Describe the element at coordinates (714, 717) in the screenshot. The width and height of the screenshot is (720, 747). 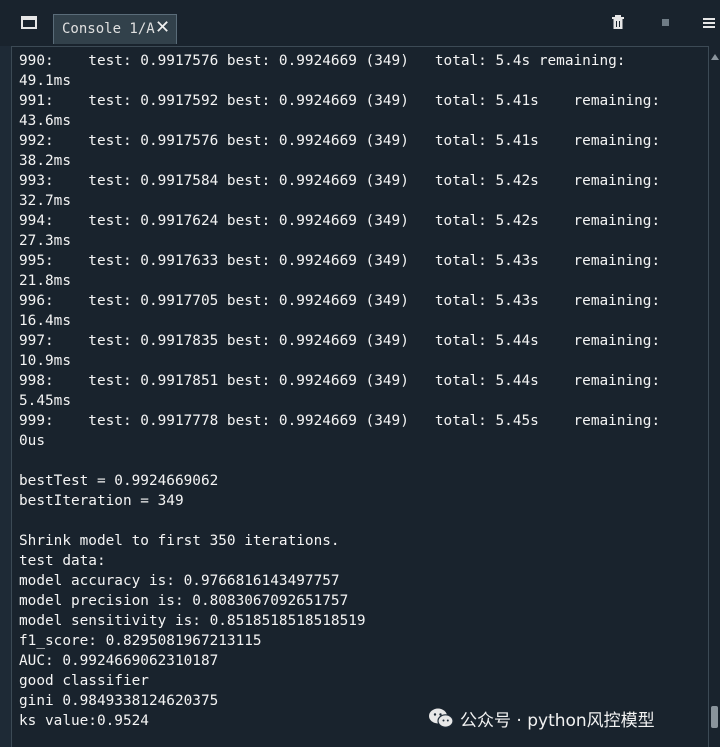
I see `scroll-thumb` at that location.